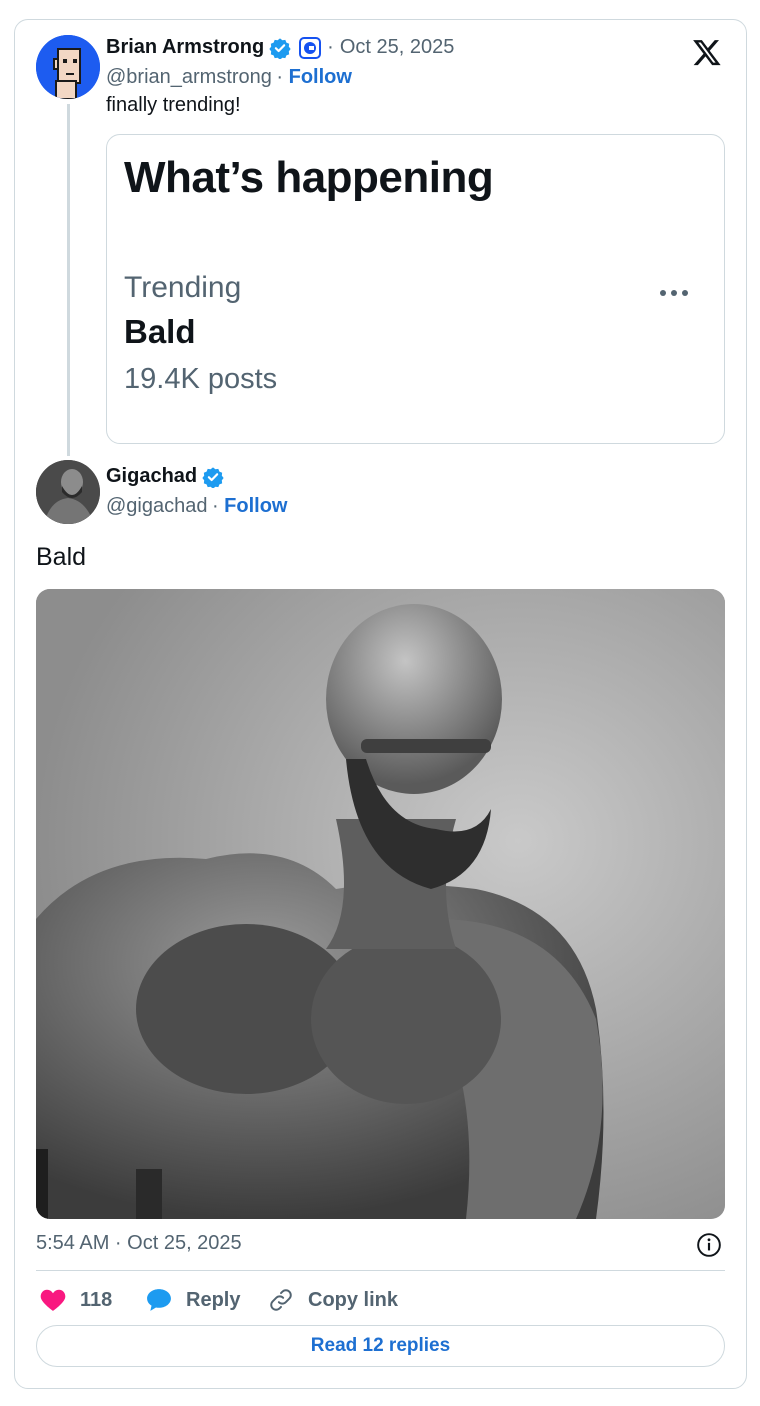  What do you see at coordinates (61, 557) in the screenshot?
I see `main-tweet-text: Bald` at bounding box center [61, 557].